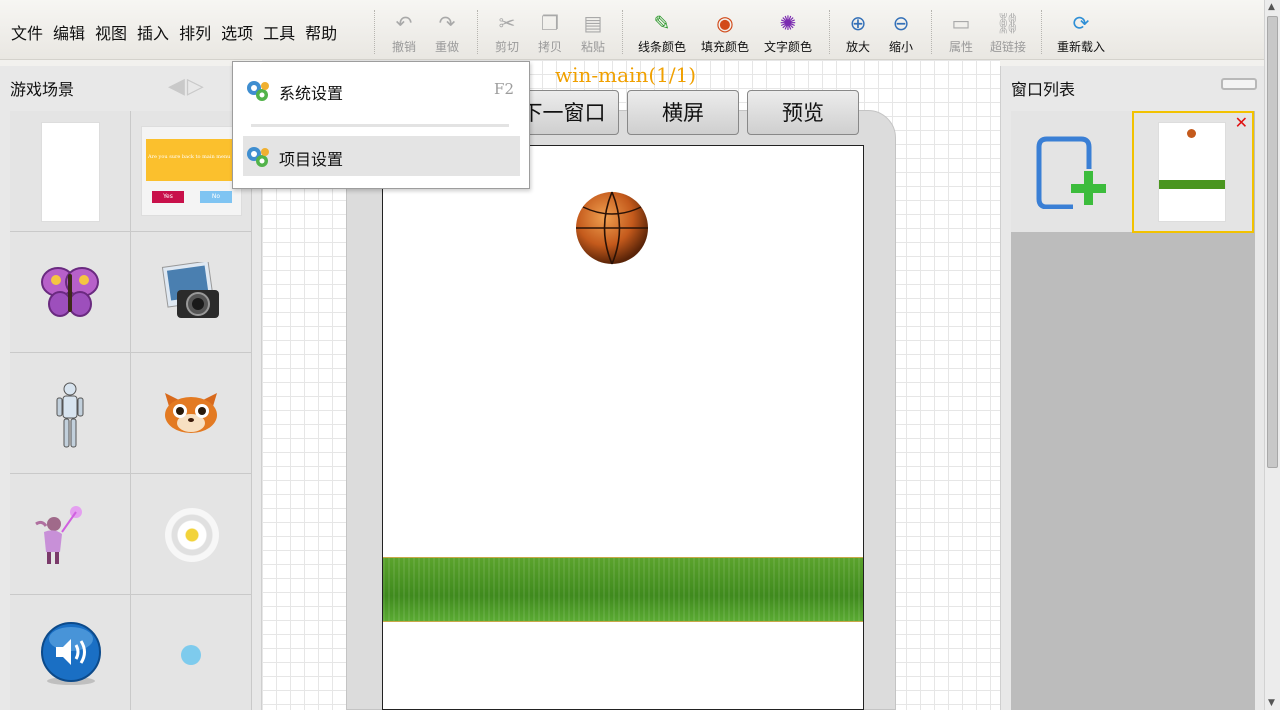  What do you see at coordinates (1271, 7) in the screenshot?
I see `scroll-up-icon: ▲` at bounding box center [1271, 7].